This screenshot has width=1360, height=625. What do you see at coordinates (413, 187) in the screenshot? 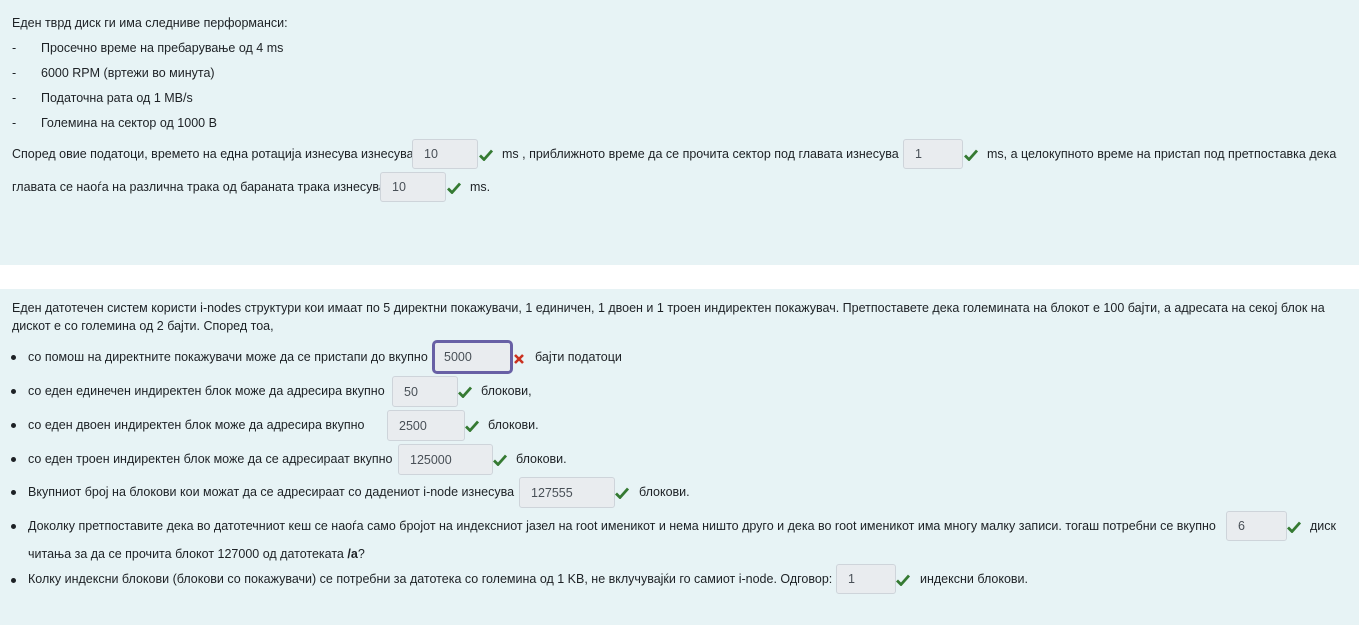
I see `access-time-answer-field: 10` at bounding box center [413, 187].